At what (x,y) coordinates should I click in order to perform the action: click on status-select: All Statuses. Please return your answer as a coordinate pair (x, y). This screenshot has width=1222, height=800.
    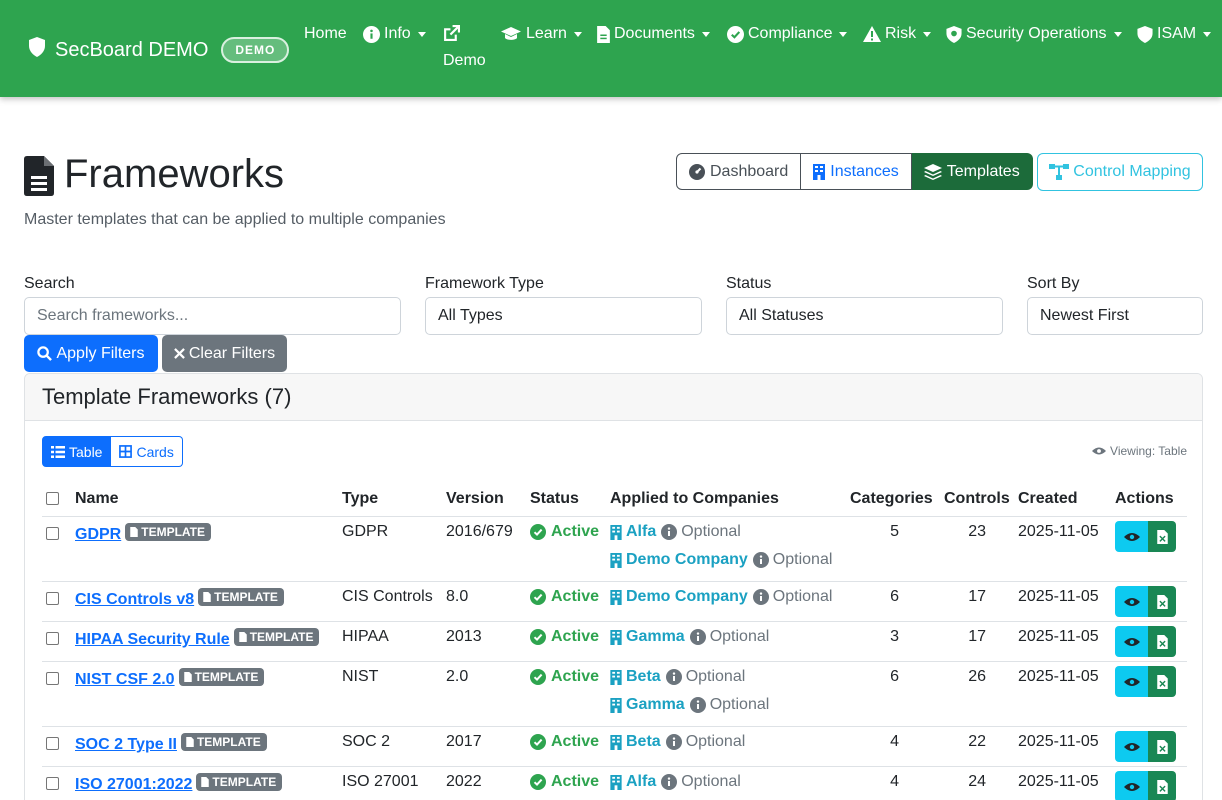
    Looking at the image, I should click on (864, 316).